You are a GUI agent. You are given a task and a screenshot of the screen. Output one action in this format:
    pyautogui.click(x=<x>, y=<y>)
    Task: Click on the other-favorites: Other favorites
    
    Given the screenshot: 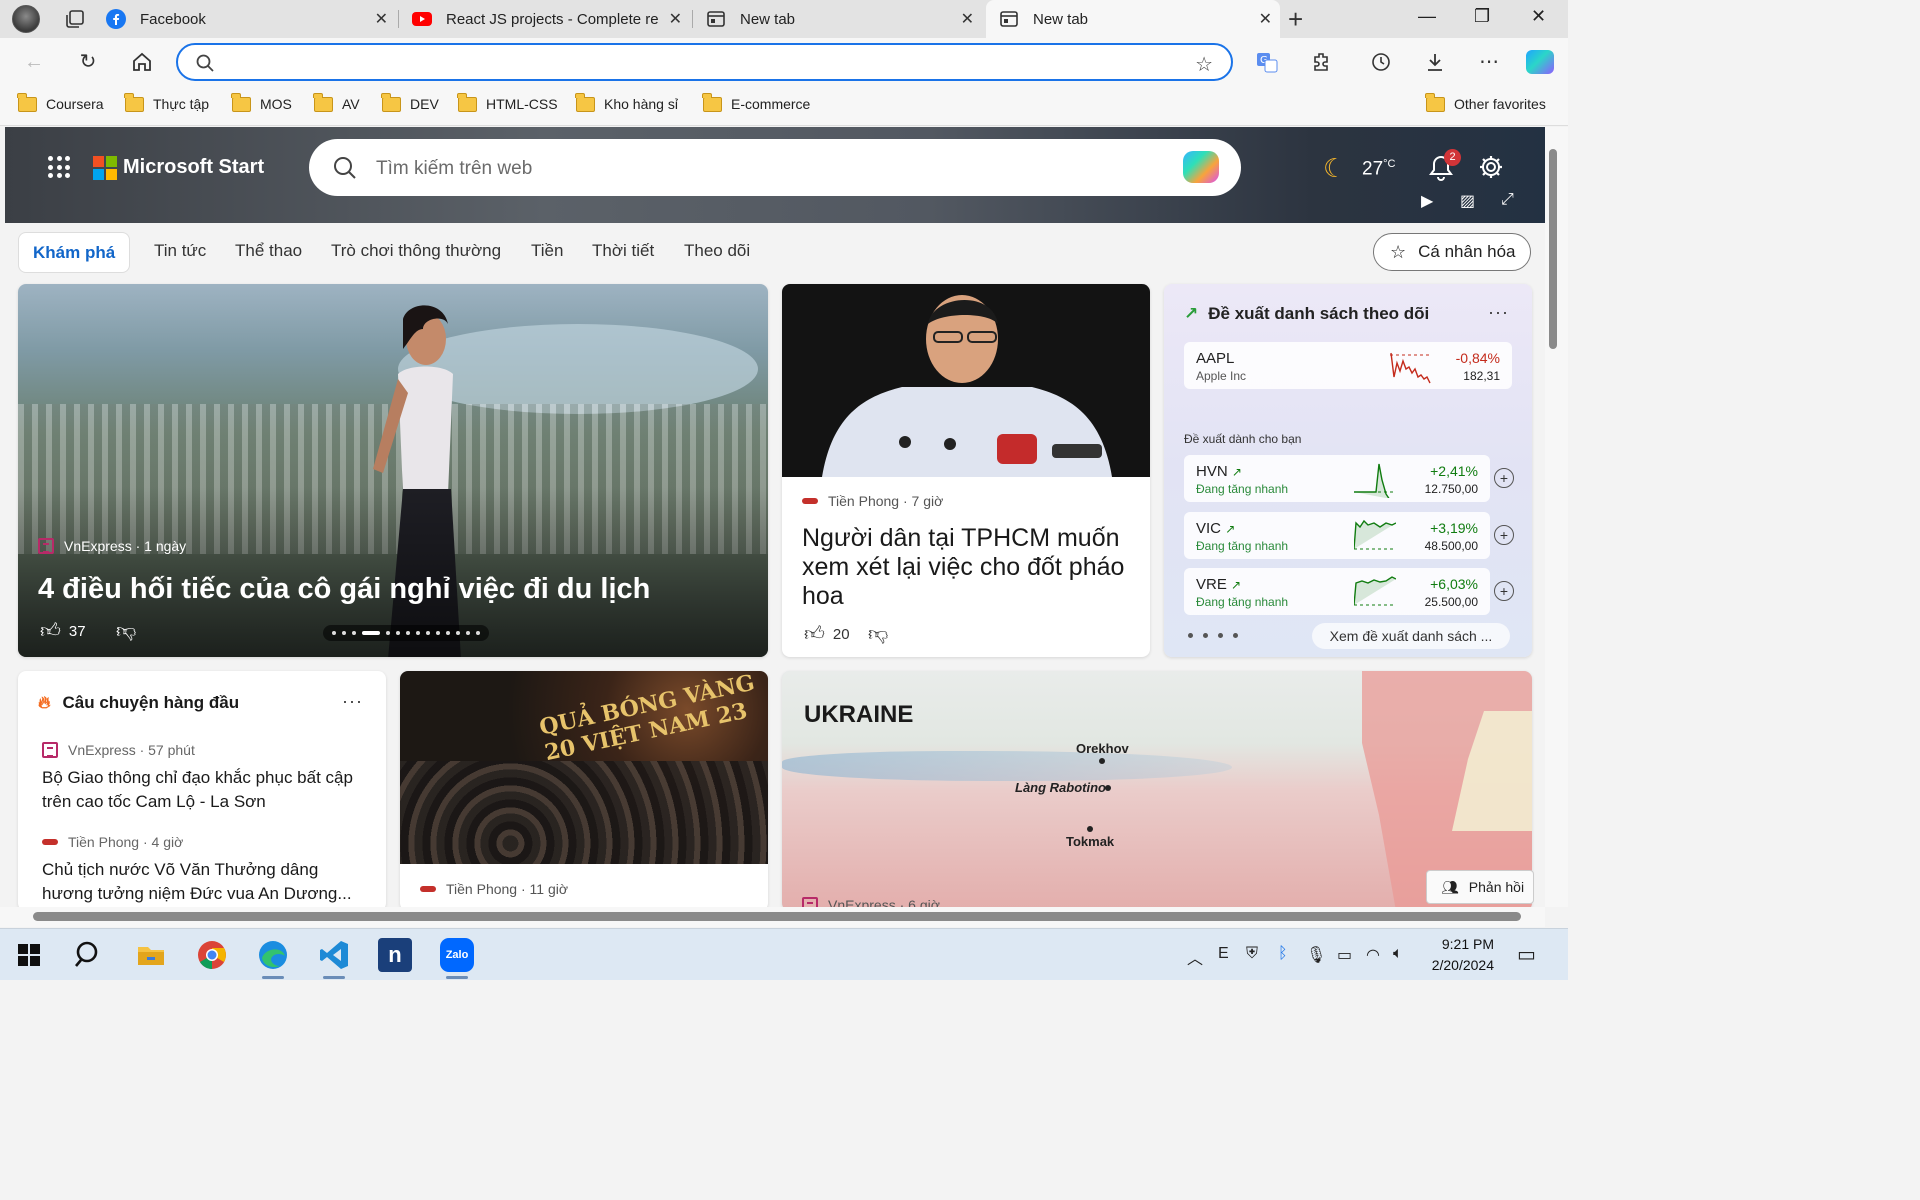 What is the action you would take?
    pyautogui.click(x=1485, y=102)
    